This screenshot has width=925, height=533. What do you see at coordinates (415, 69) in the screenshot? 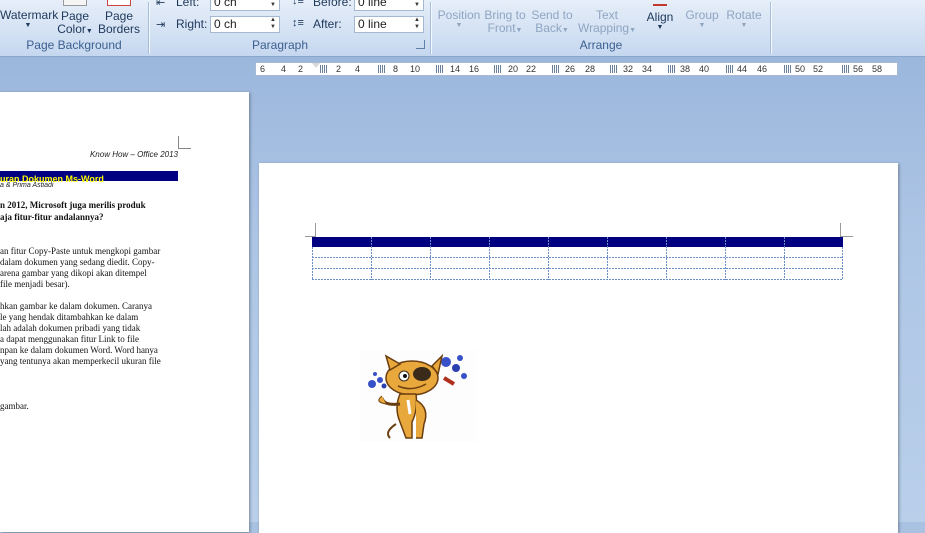
I see `ruler-tick-label: 10` at bounding box center [415, 69].